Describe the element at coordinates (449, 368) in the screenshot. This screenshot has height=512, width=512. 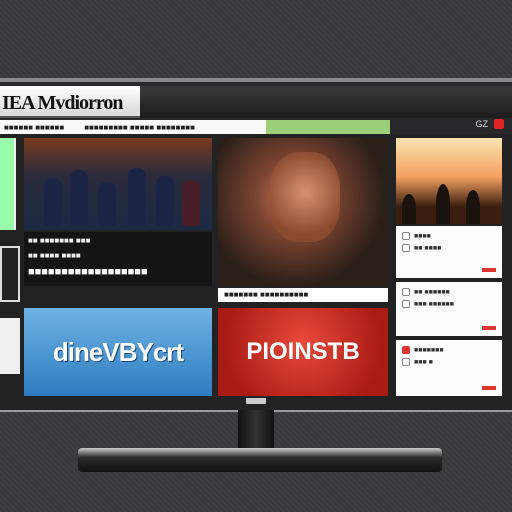
I see `side-card: ■■■■■■■ ■■■ ■` at that location.